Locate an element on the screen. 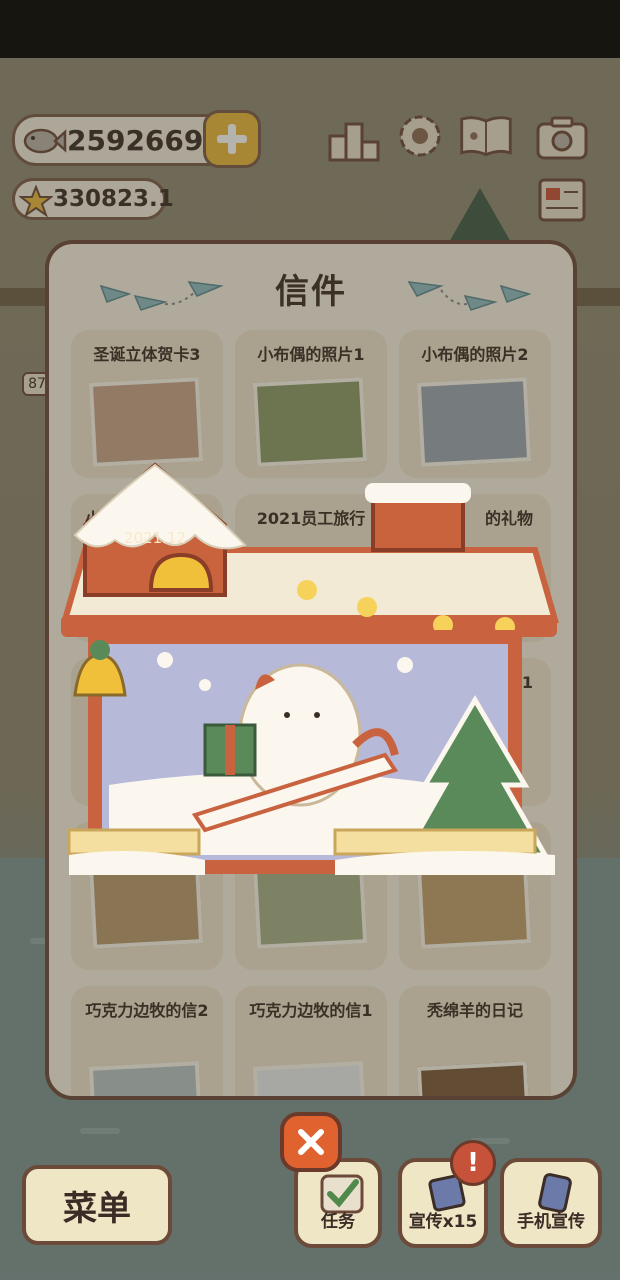 This screenshot has width=620, height=1280. close-icon is located at coordinates (311, 1142).